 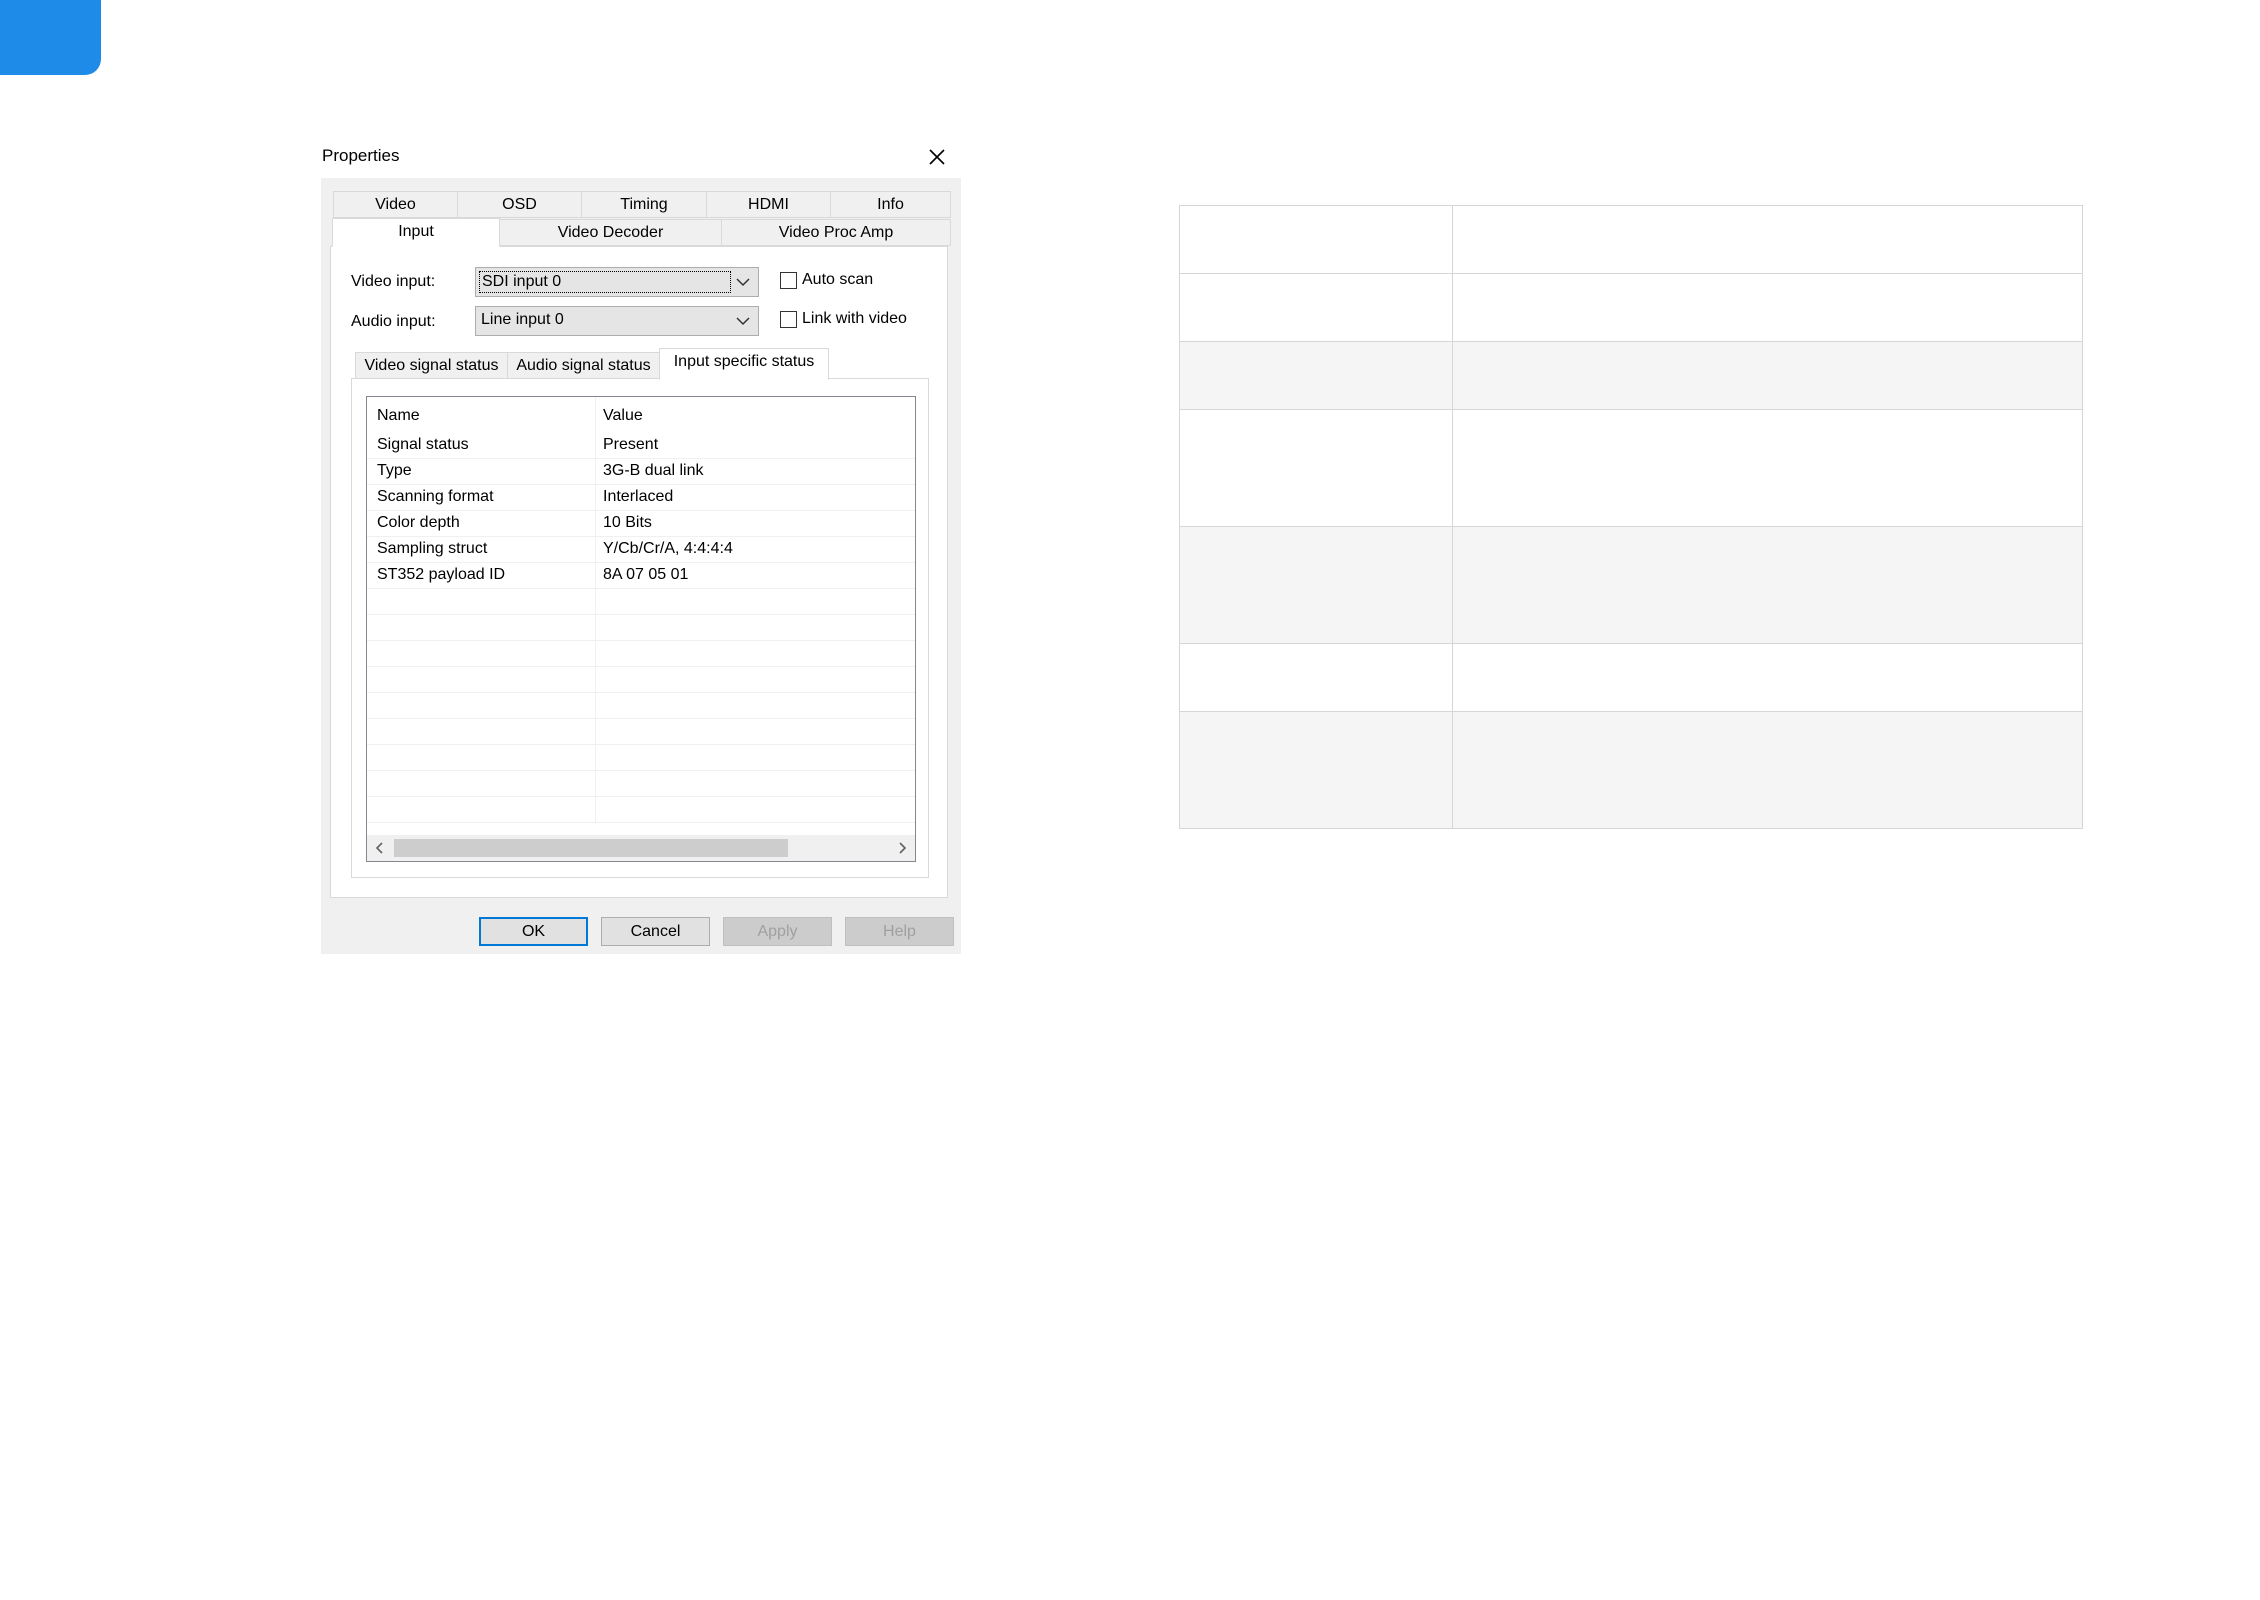 What do you see at coordinates (441, 574) in the screenshot?
I see `row-name: ST352 payload ID` at bounding box center [441, 574].